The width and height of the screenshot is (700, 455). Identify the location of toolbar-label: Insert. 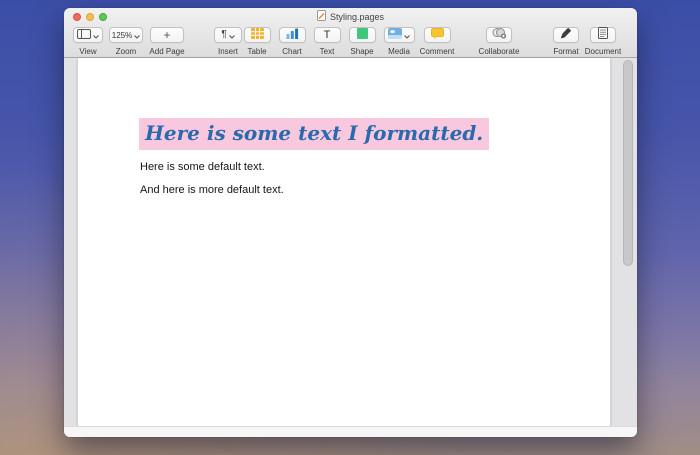
(228, 51).